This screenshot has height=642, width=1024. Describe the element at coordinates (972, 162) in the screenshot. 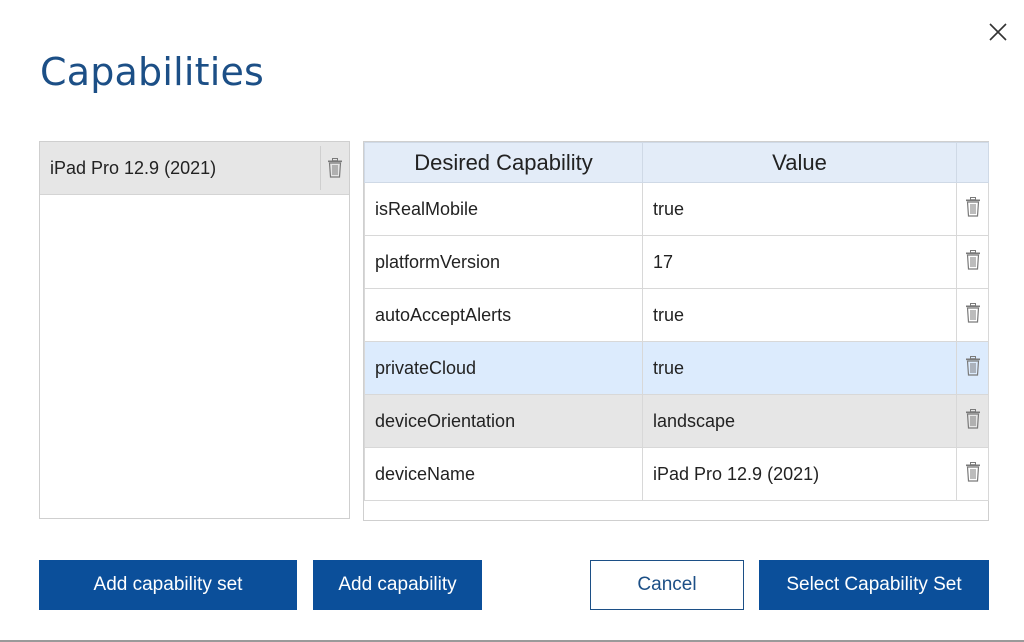

I see `column-header-actions` at that location.